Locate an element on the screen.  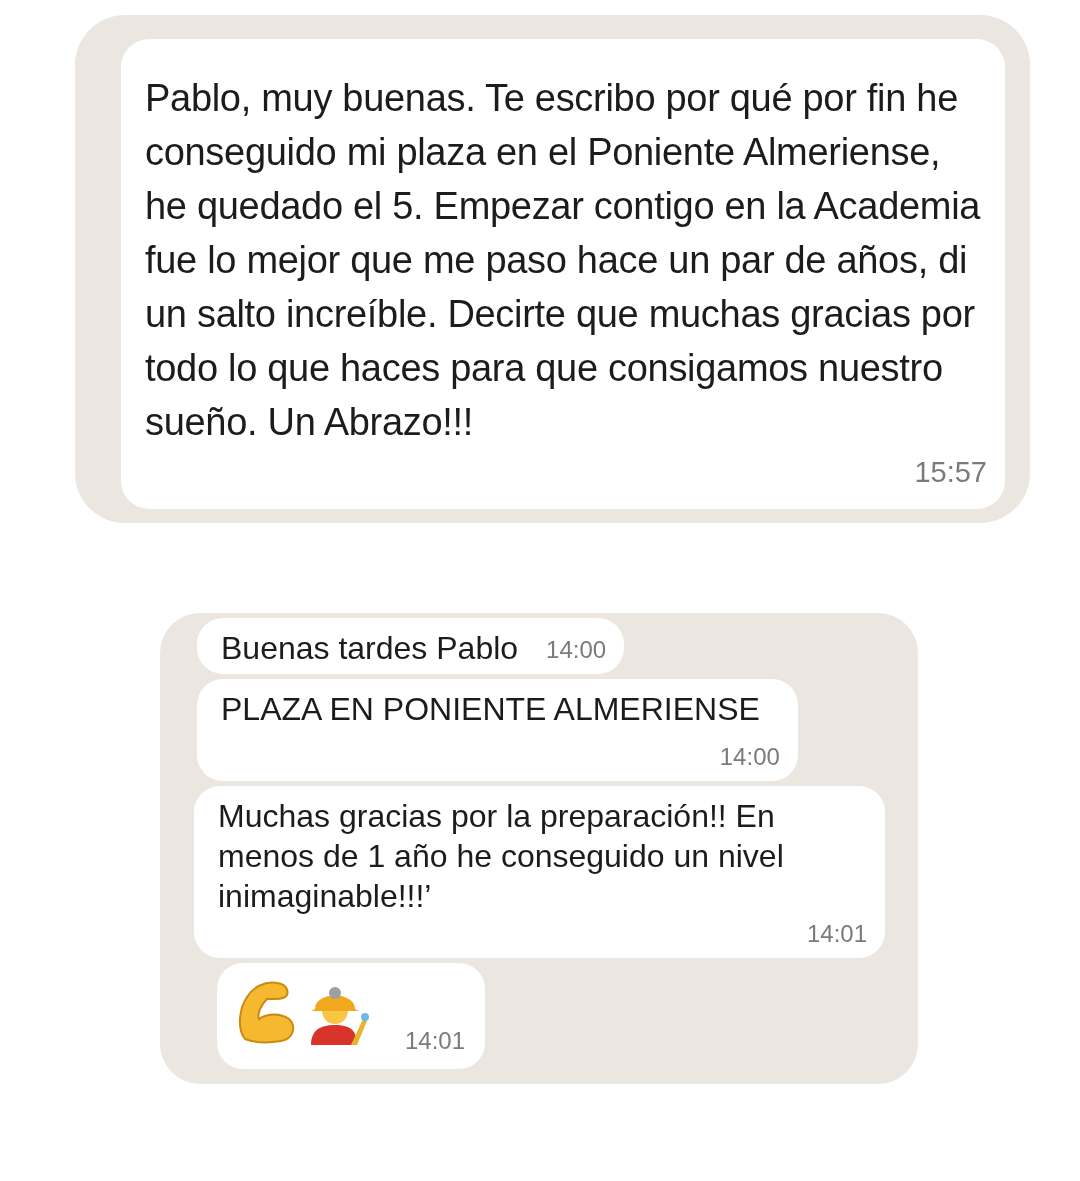
message-text: Muchas gracias por la preparación!! En menos de 1 año he conseguido un nivel inimaginable!!!’ is located at coordinates (501, 856).